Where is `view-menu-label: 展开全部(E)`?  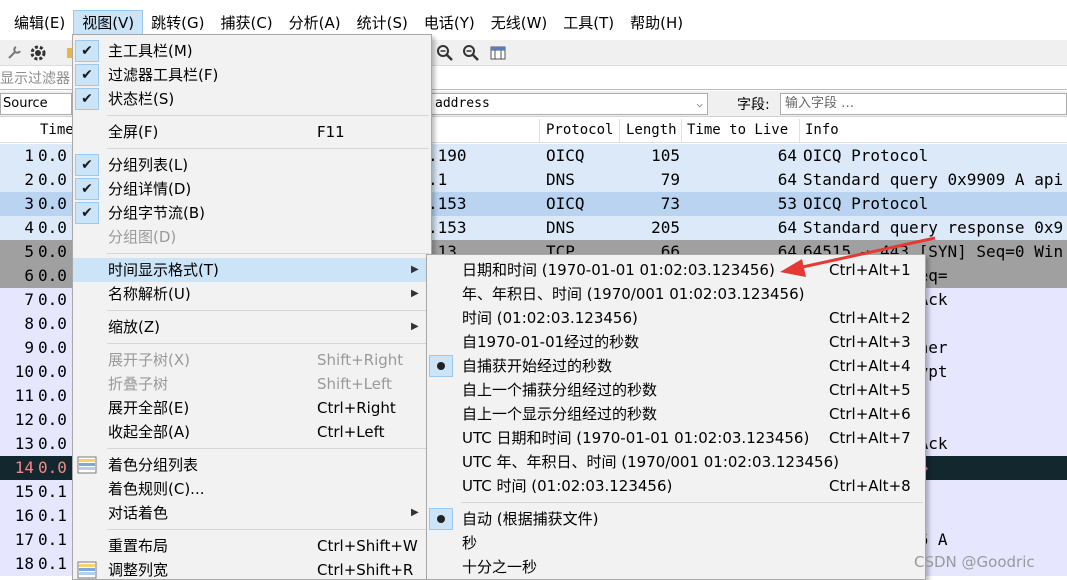
view-menu-label: 展开全部(E) is located at coordinates (149, 408).